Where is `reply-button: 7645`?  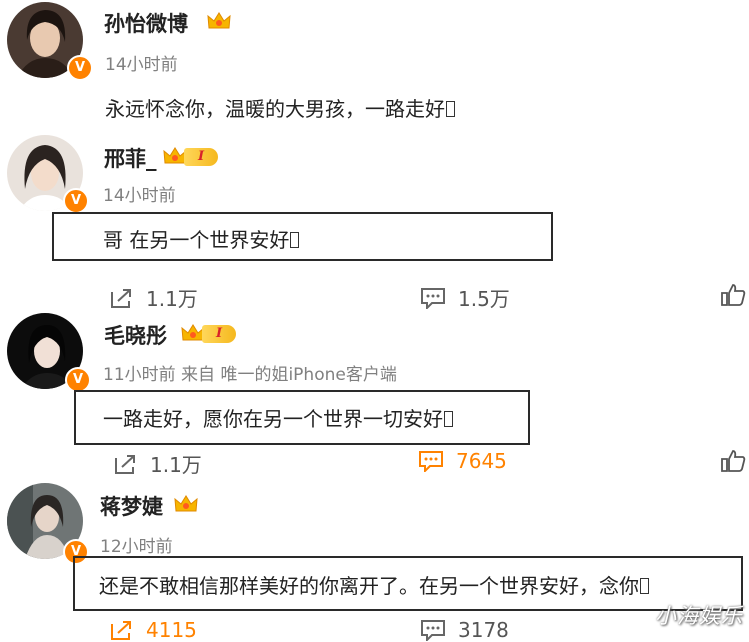 reply-button: 7645 is located at coordinates (462, 461).